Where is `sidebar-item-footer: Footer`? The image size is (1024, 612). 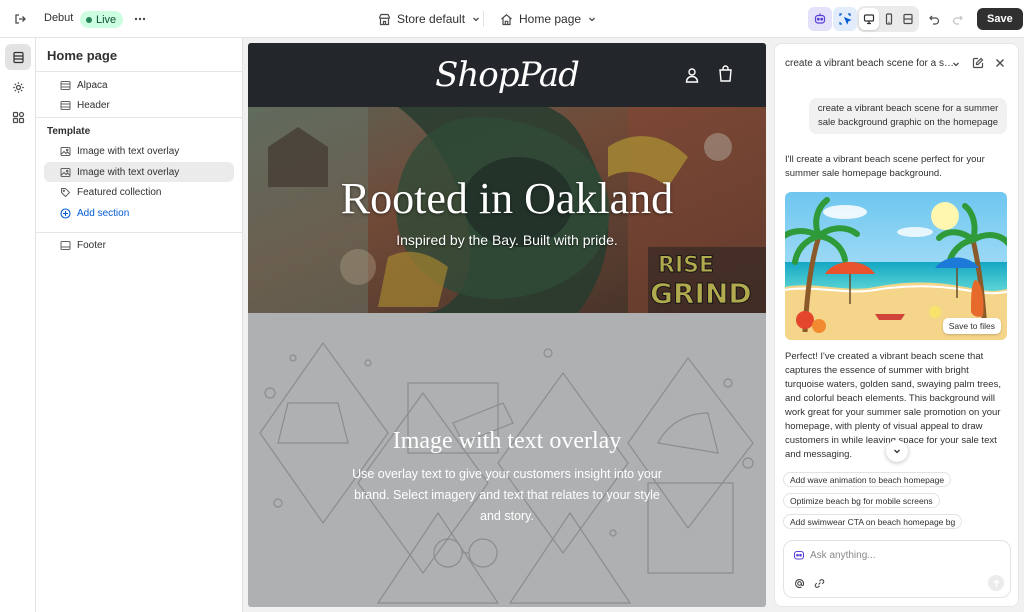
sidebar-item-footer: Footer is located at coordinates (139, 245).